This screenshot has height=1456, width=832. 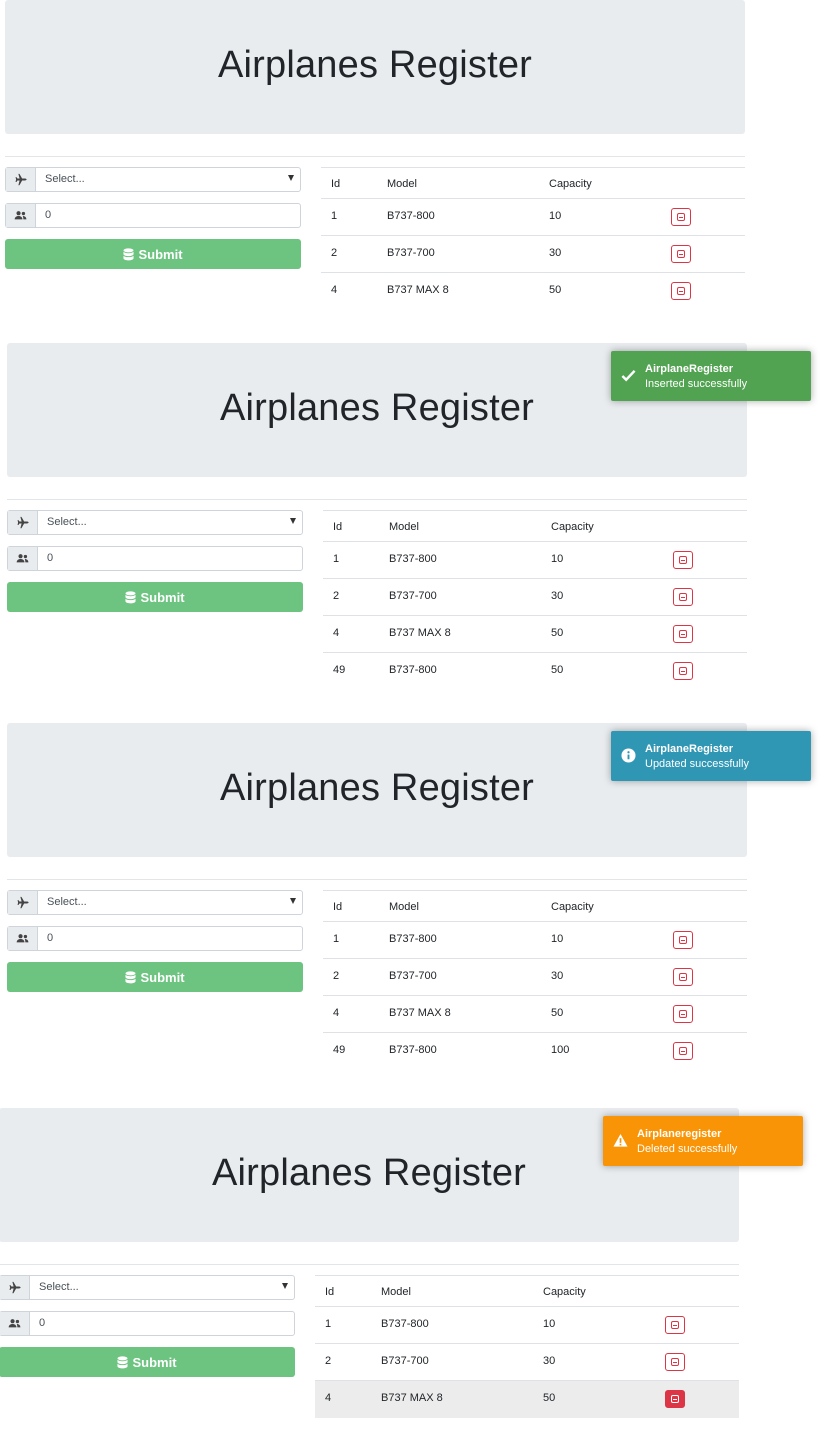 I want to click on toast-info: AirplaneRegister Updated successfully, so click(x=711, y=756).